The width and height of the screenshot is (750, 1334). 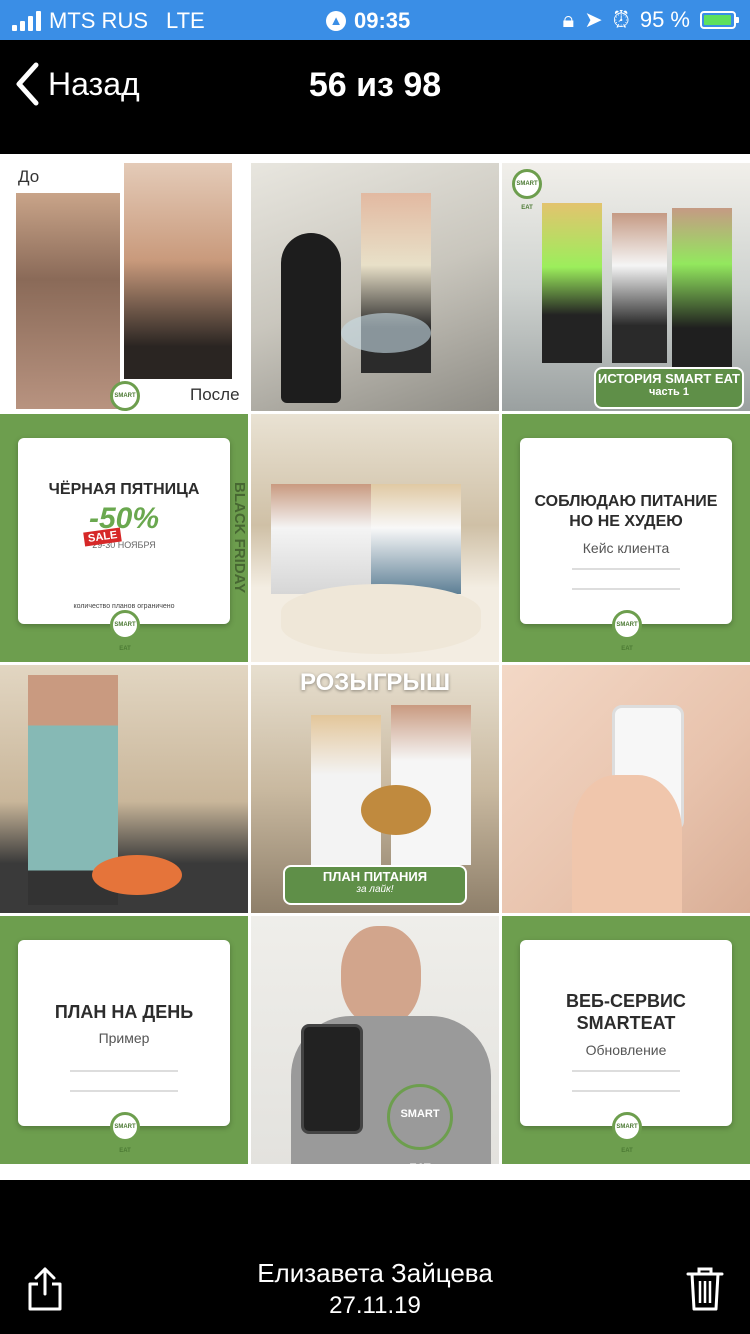 I want to click on case-subtitle: Кейс клиента, so click(x=626, y=548).